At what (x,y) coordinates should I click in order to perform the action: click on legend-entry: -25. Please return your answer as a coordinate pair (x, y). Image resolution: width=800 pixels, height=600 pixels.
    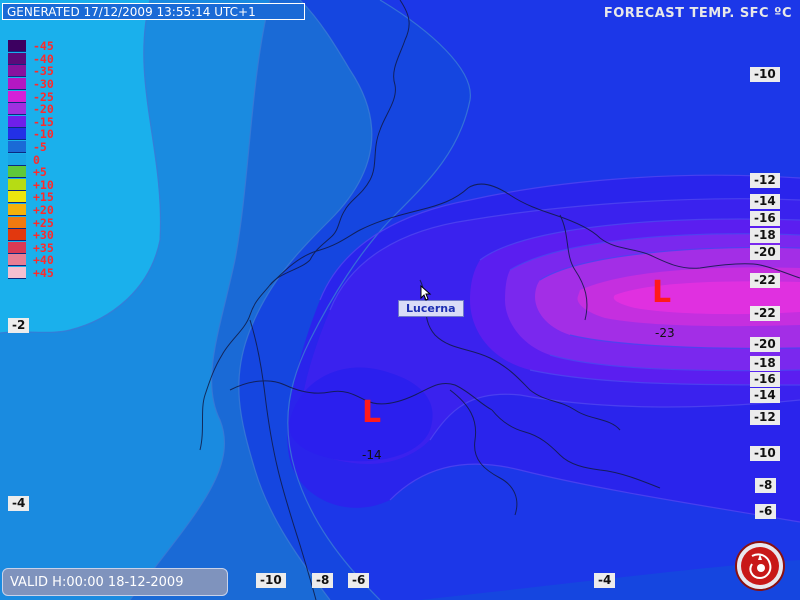
    Looking at the image, I should click on (31, 96).